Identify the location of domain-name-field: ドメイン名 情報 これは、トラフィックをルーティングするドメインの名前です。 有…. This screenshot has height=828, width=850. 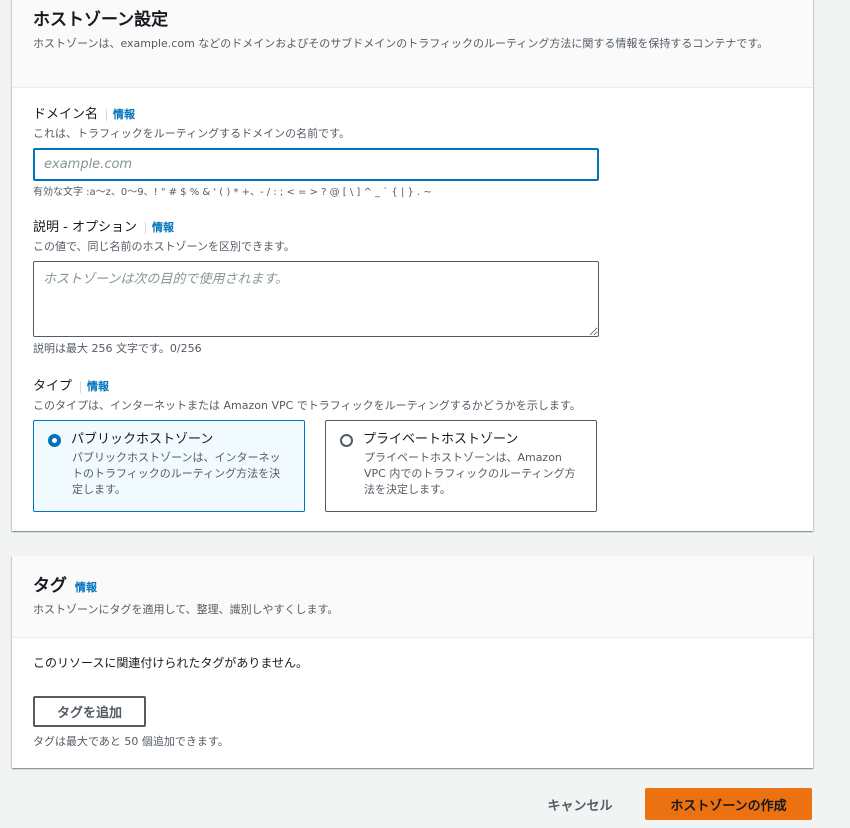
(316, 153).